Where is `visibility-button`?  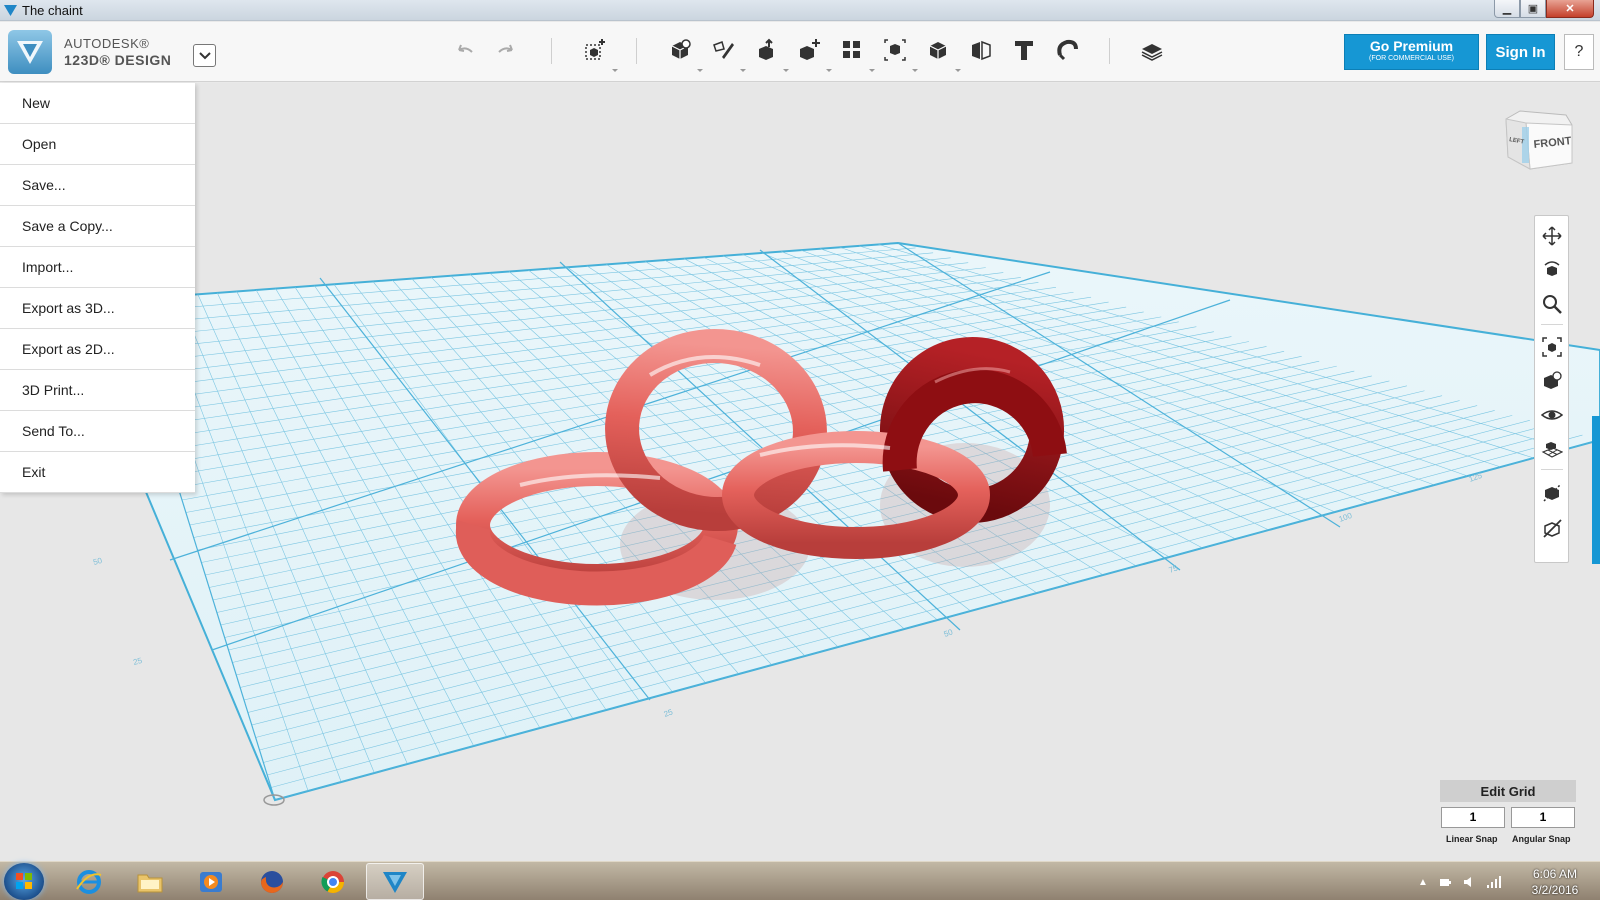
visibility-button is located at coordinates (1552, 415).